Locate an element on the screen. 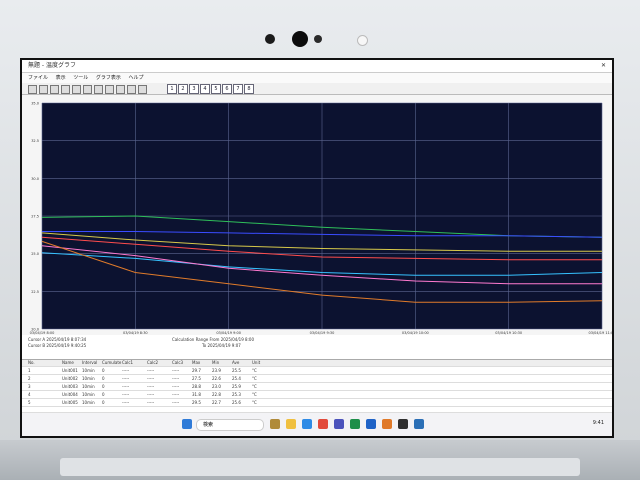  menu-graph: グラフ表示 is located at coordinates (108, 78).